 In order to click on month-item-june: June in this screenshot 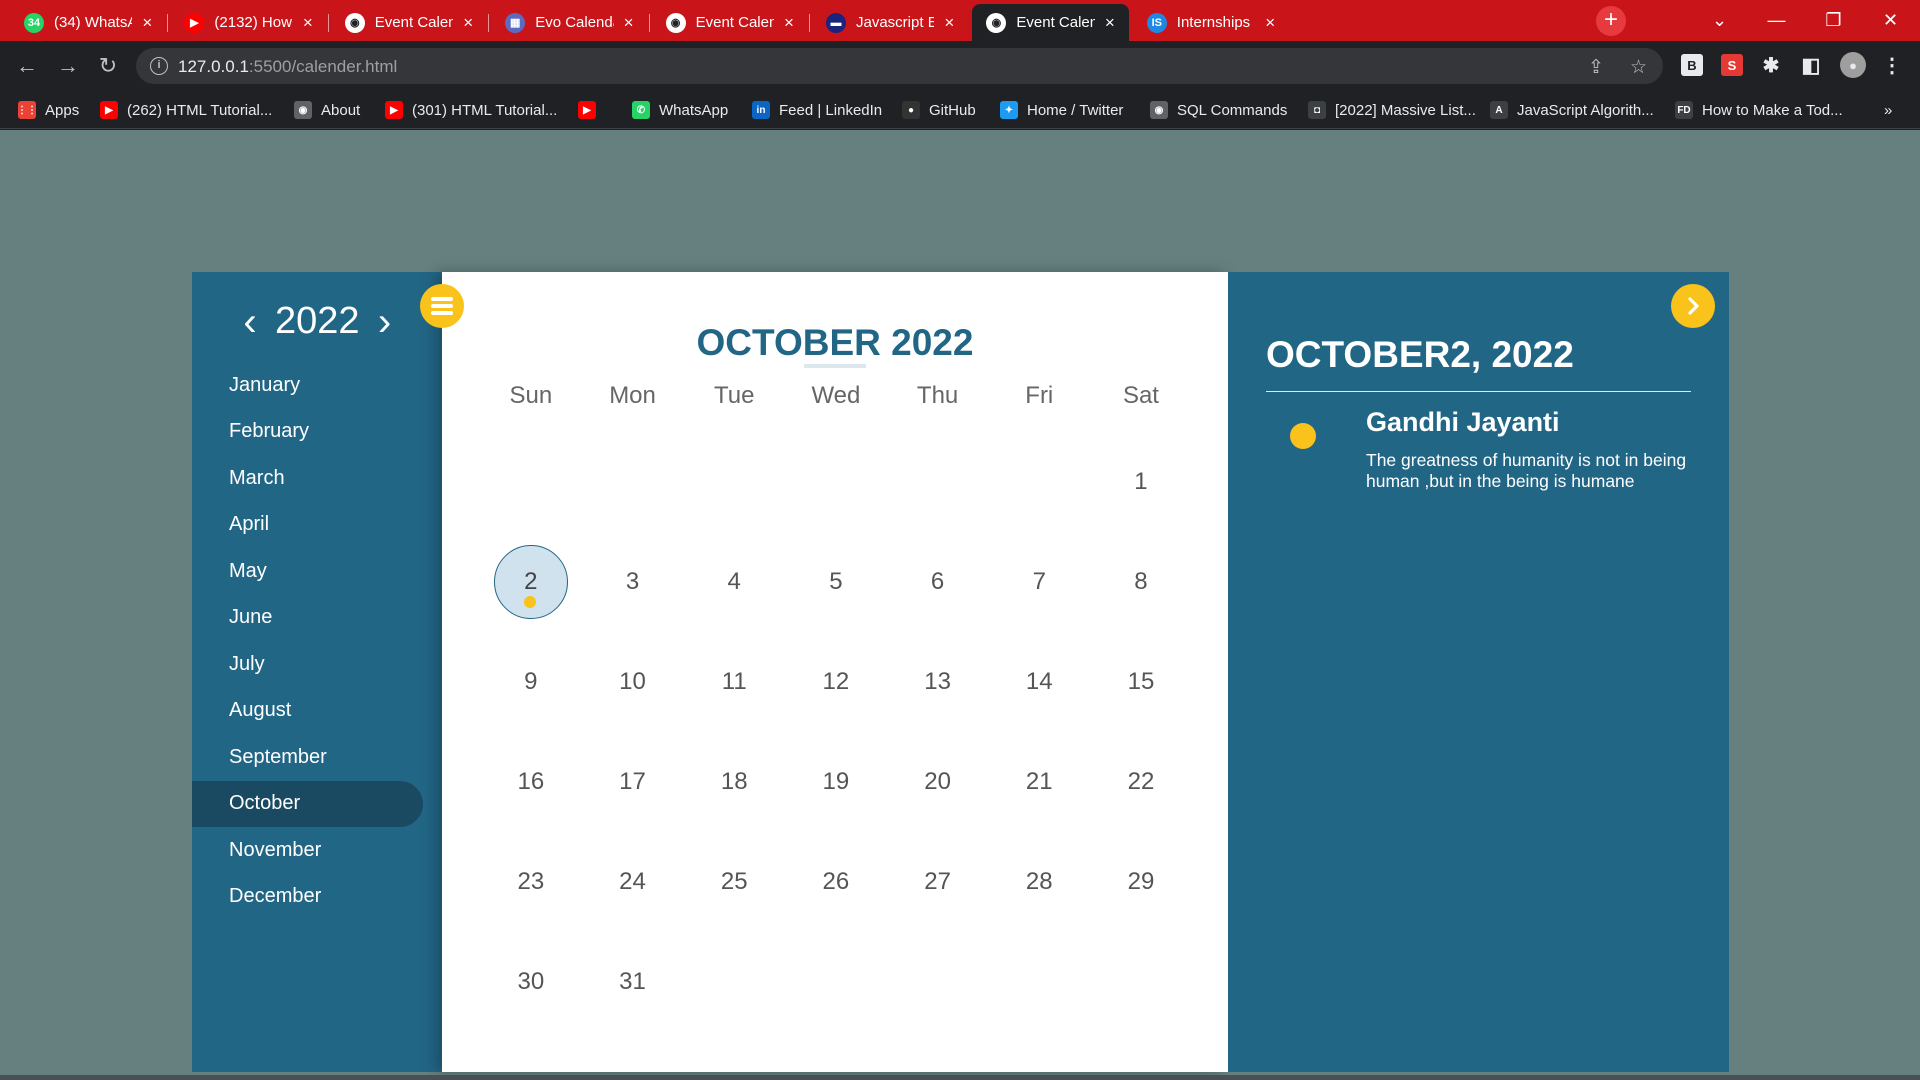, I will do `click(317, 618)`.